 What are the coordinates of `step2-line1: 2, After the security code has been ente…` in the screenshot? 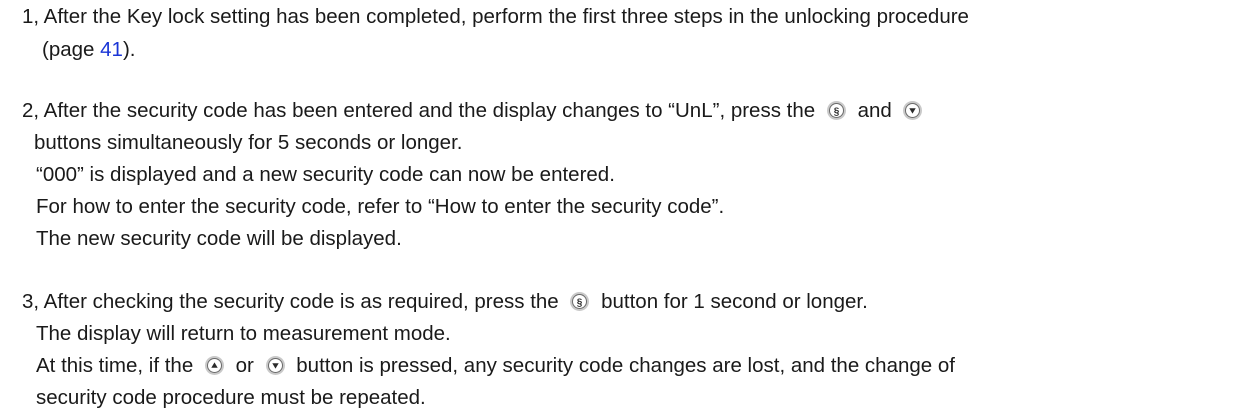 It's located at (475, 111).